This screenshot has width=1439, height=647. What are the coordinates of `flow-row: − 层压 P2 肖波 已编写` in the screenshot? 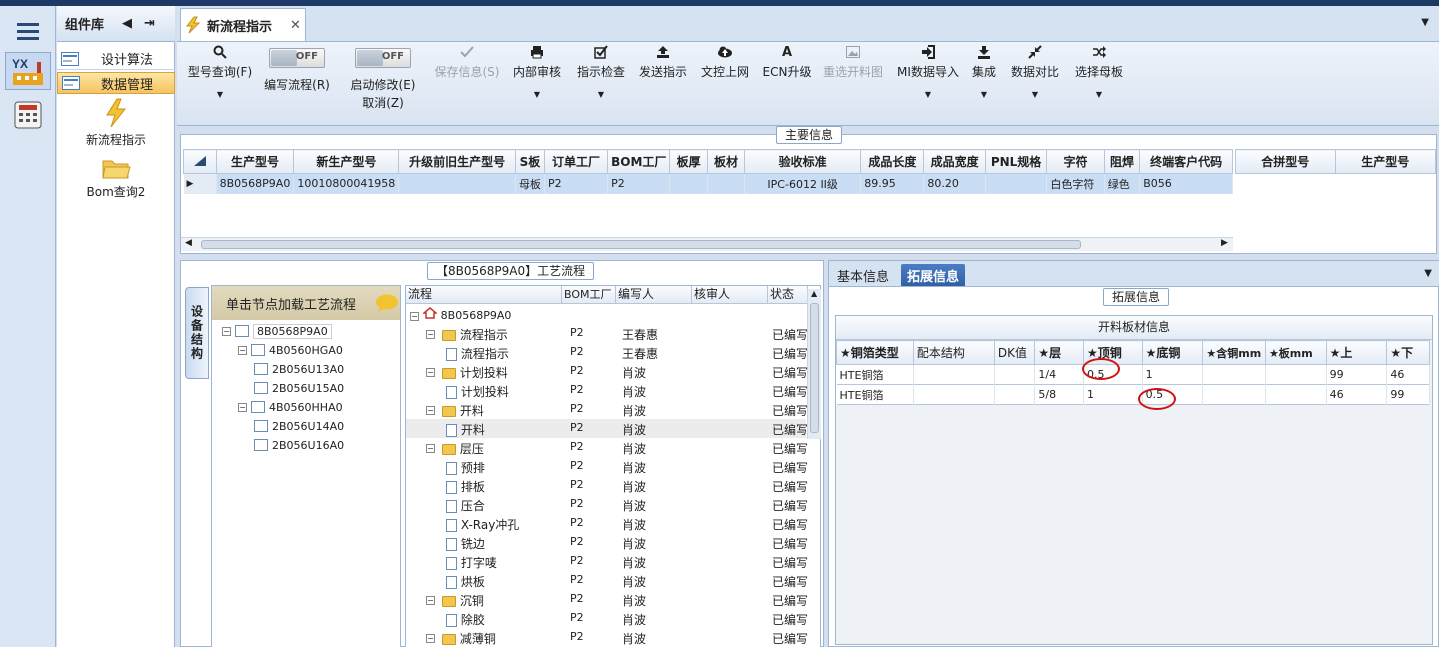 It's located at (607, 447).